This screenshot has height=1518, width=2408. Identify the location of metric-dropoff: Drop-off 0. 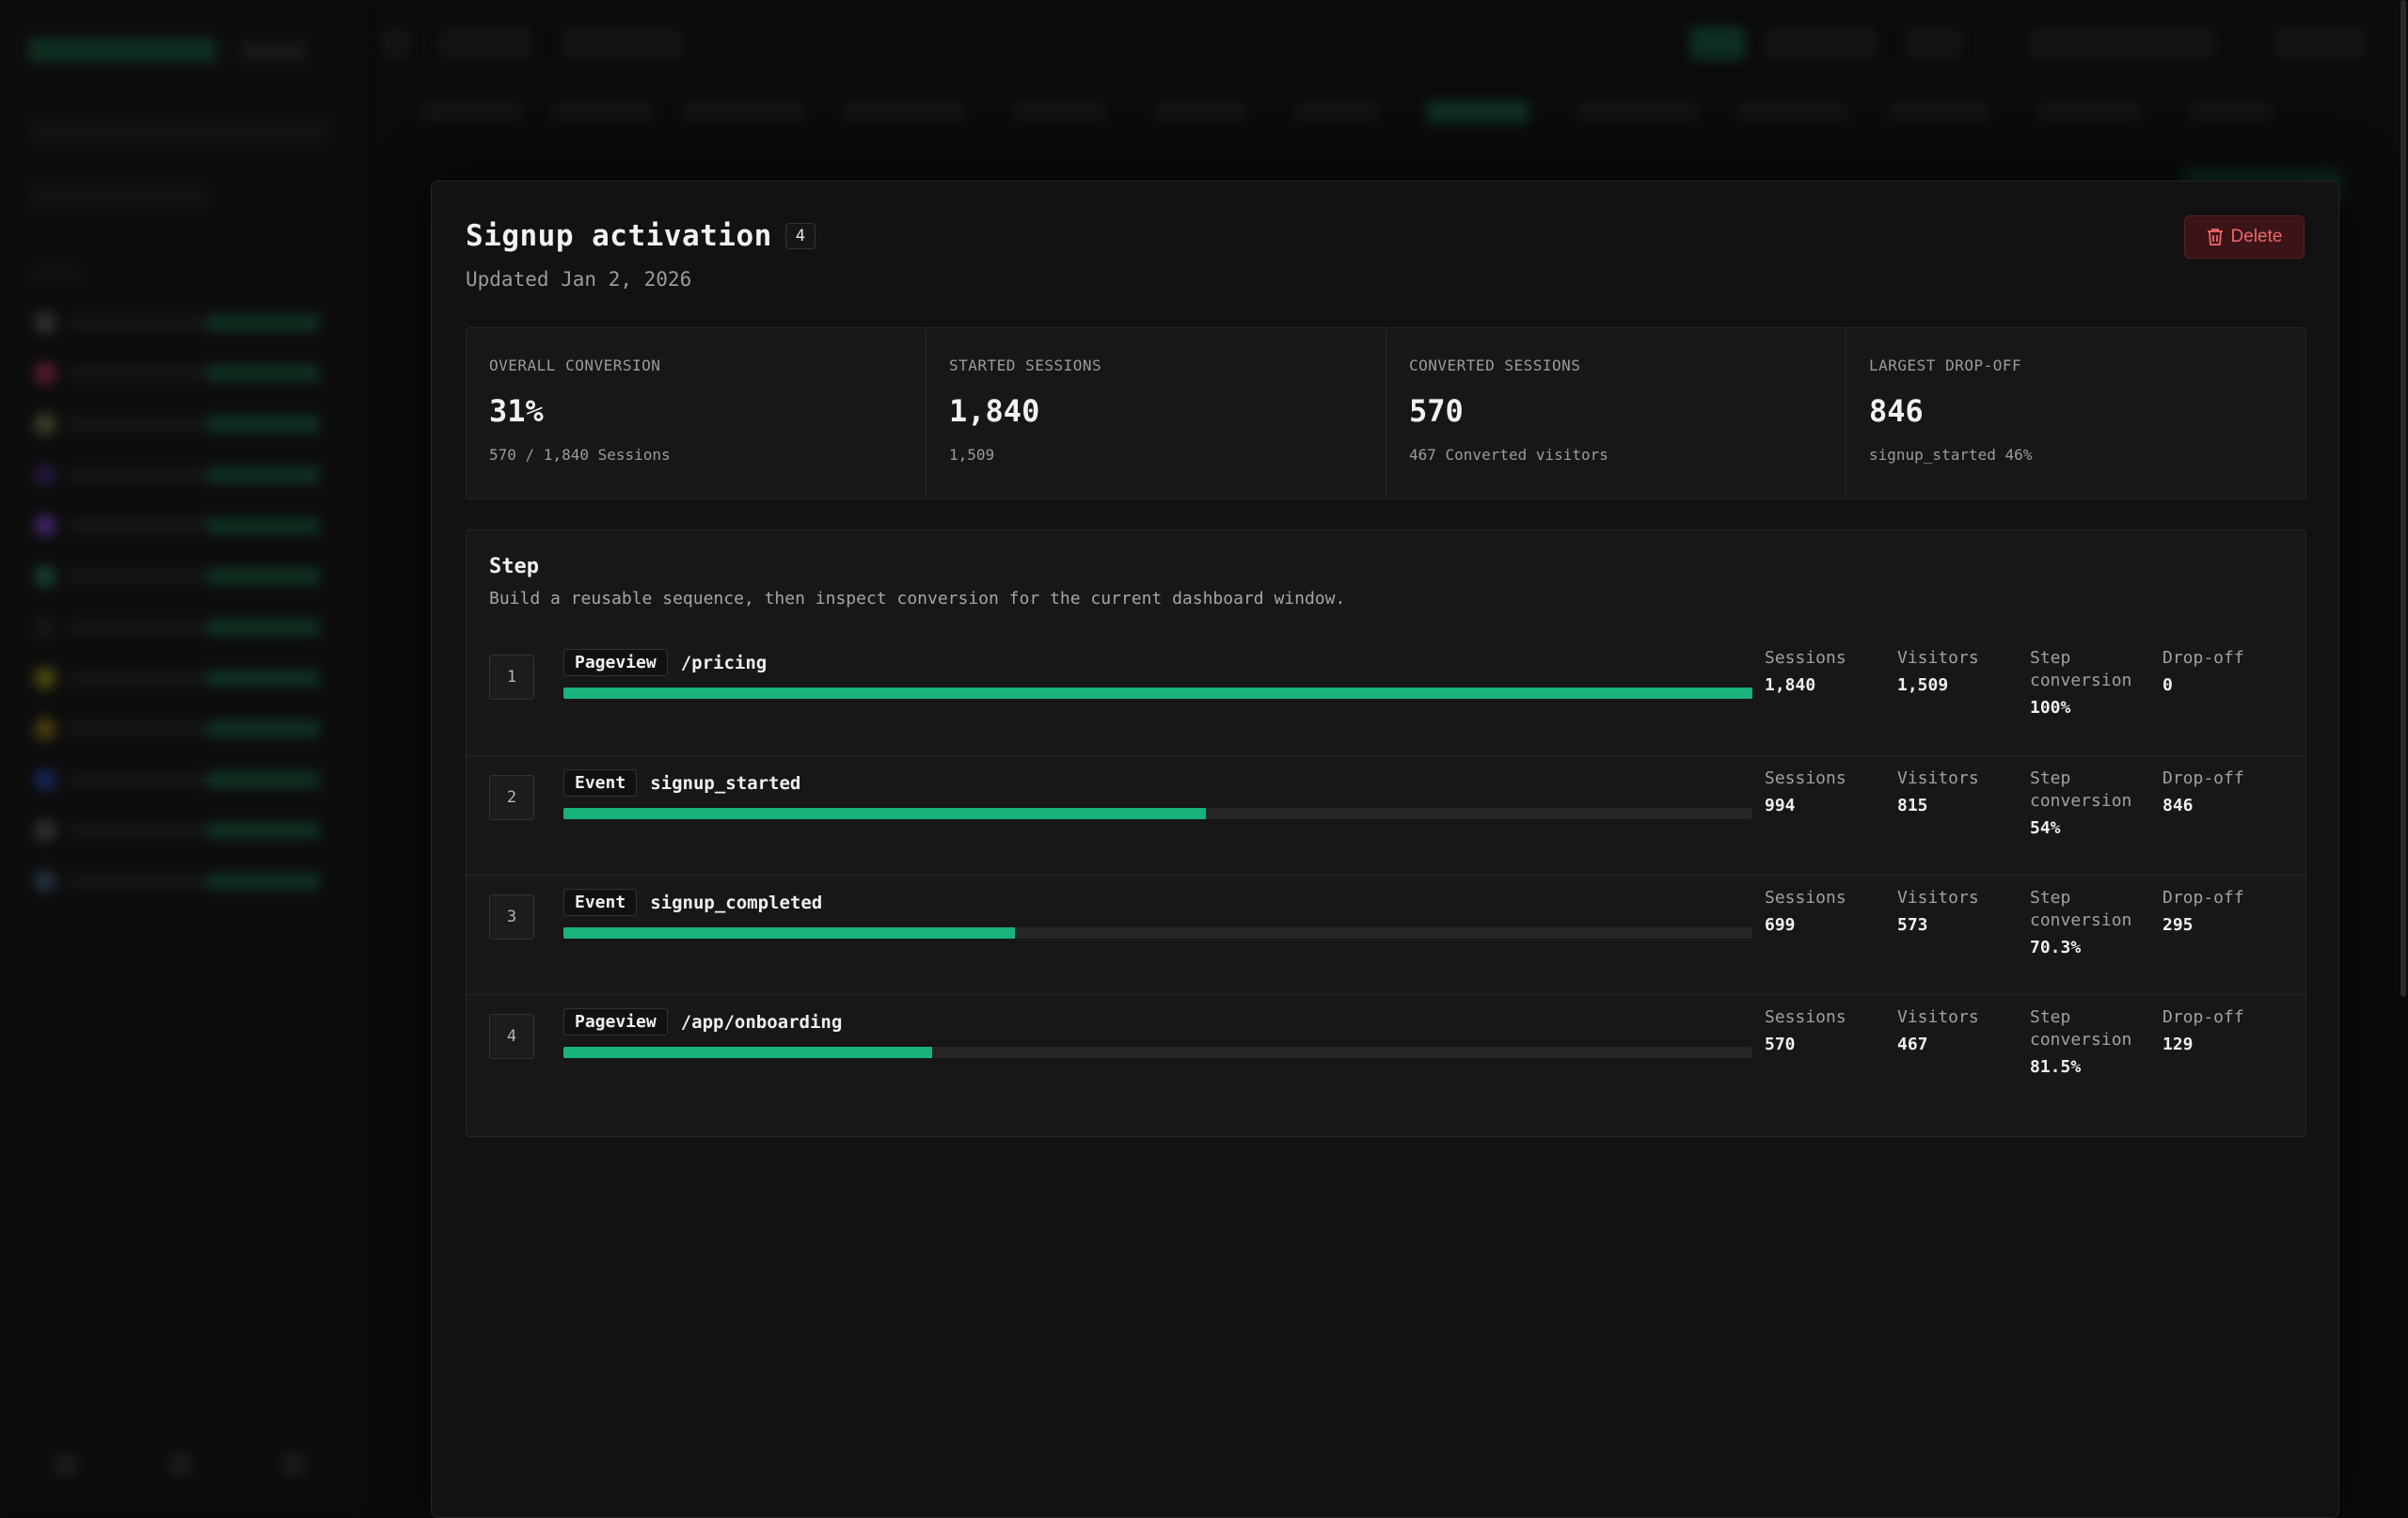
(2203, 671).